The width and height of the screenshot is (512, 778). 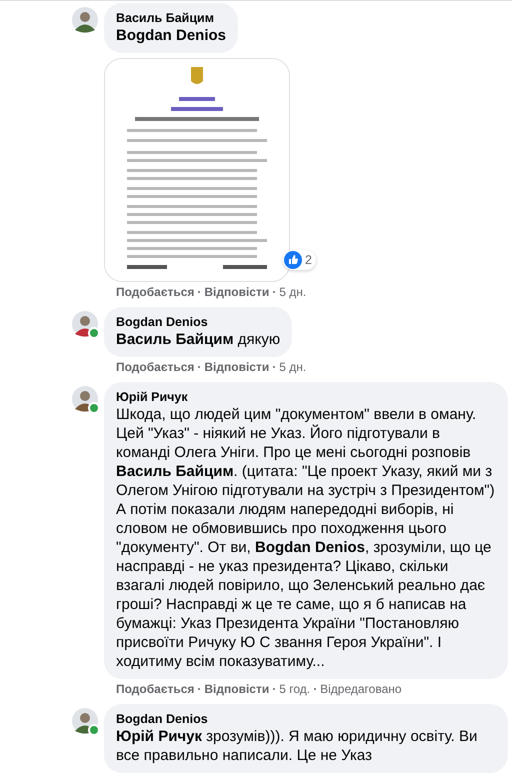 What do you see at coordinates (361, 689) in the screenshot?
I see `edited-label: Відредаговано` at bounding box center [361, 689].